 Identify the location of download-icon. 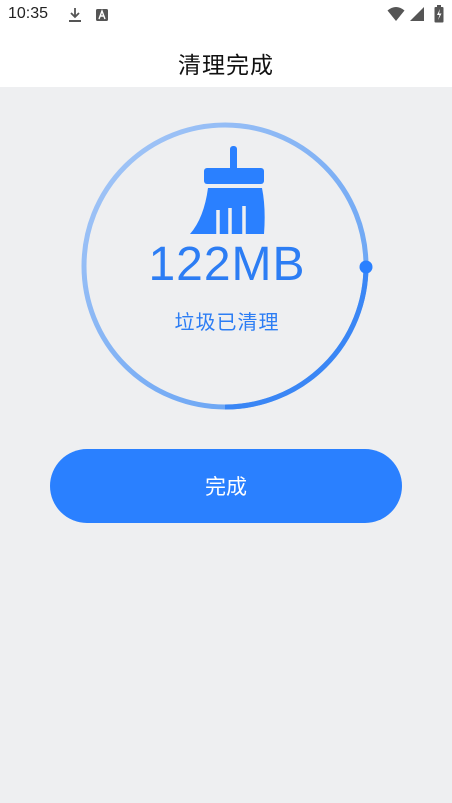
(75, 17).